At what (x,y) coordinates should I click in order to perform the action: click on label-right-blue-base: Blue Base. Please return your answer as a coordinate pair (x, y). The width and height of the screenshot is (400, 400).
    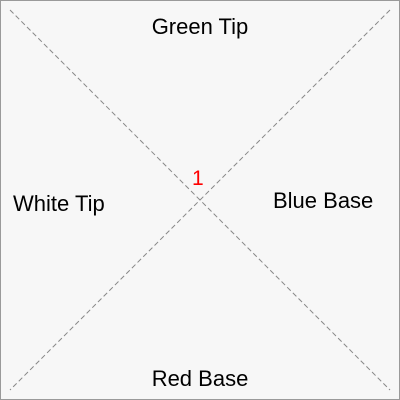
    Looking at the image, I should click on (323, 200).